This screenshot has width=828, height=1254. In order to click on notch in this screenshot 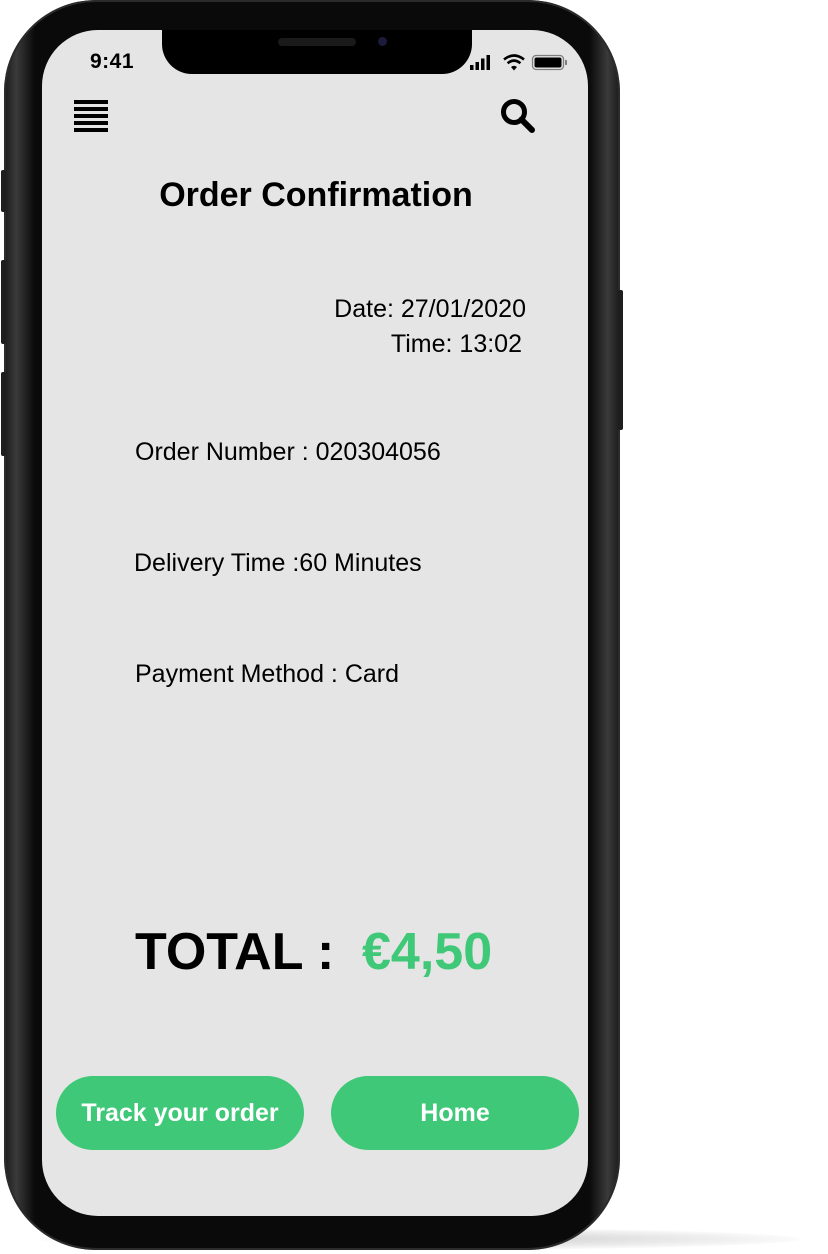, I will do `click(317, 52)`.